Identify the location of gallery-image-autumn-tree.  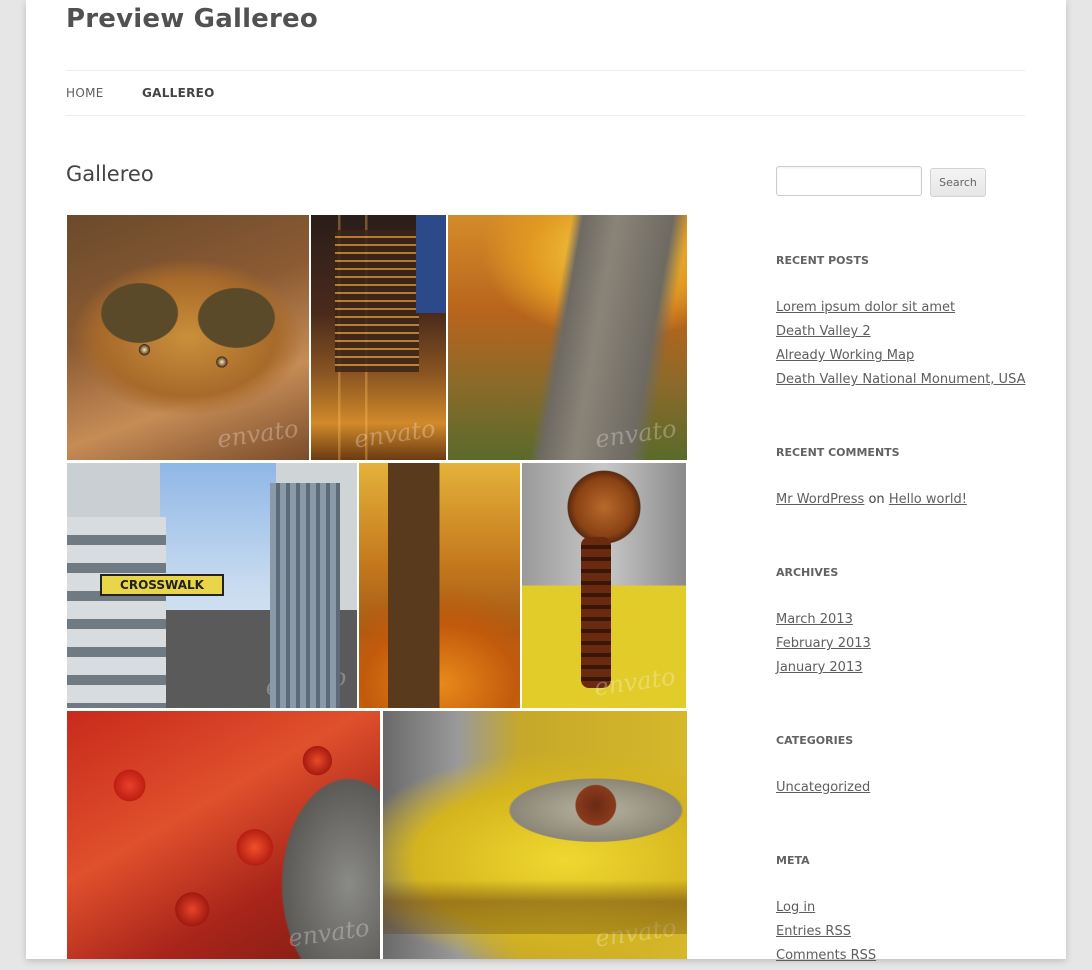
(439, 585).